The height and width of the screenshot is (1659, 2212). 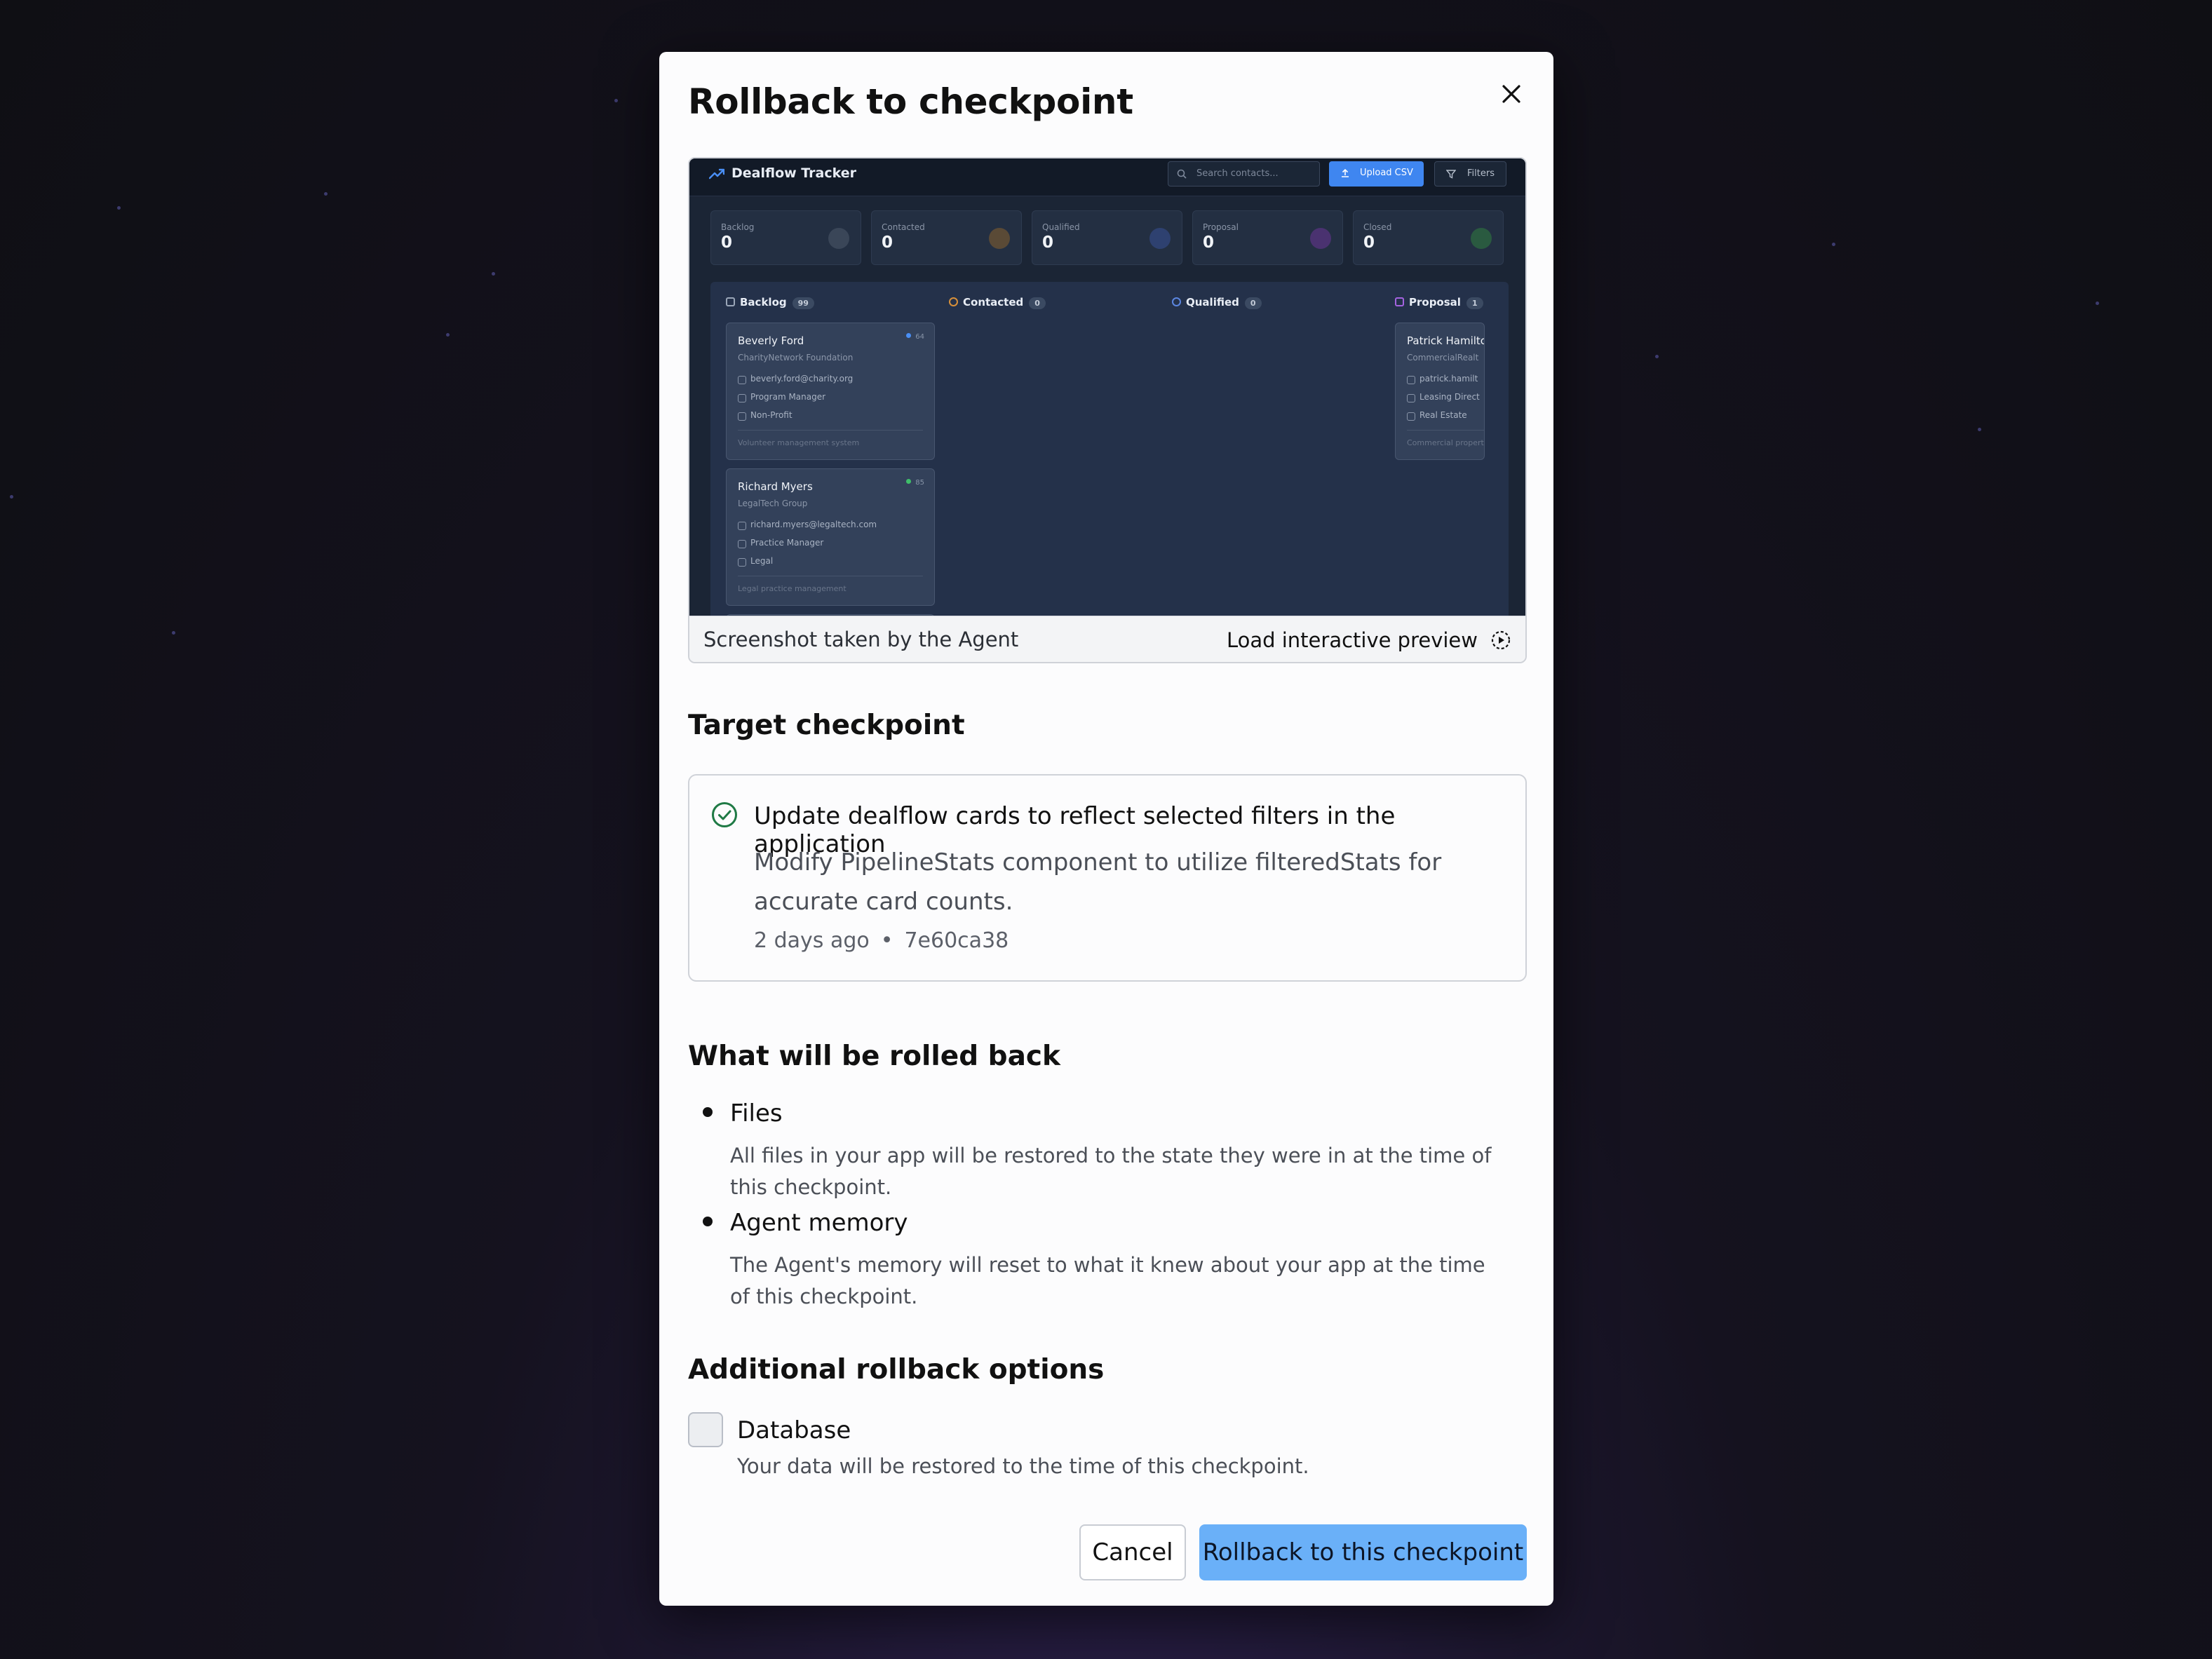 I want to click on card-tag: Non-Profit, so click(x=765, y=415).